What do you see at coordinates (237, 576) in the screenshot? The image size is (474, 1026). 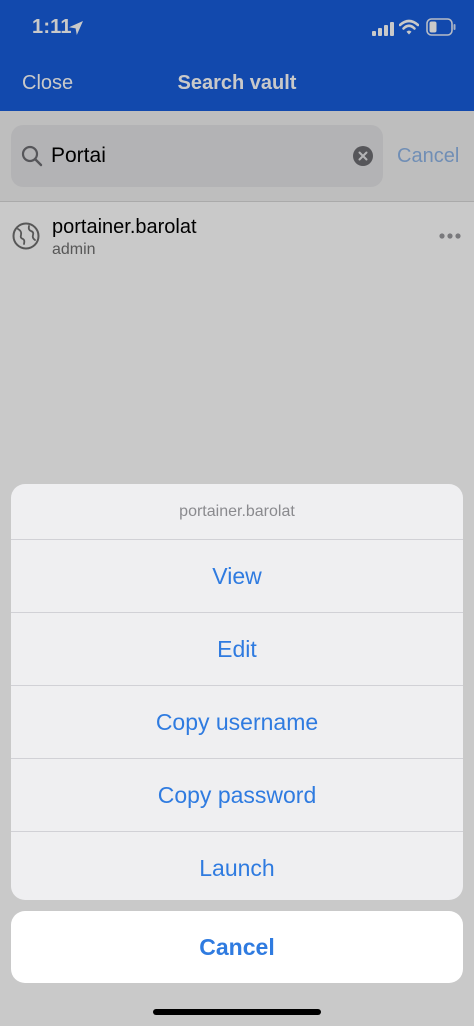 I see `view-button: View` at bounding box center [237, 576].